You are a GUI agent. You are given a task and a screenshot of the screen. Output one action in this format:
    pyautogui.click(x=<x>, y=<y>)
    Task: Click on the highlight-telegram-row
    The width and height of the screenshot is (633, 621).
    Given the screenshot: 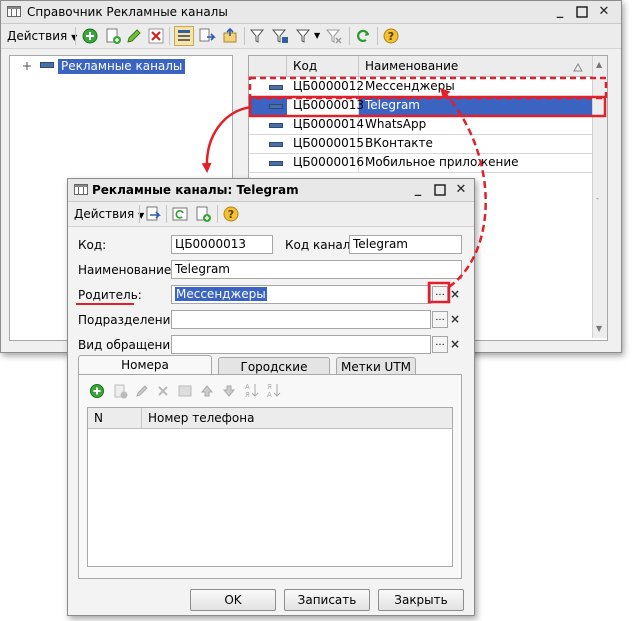 What is the action you would take?
    pyautogui.click(x=427, y=106)
    